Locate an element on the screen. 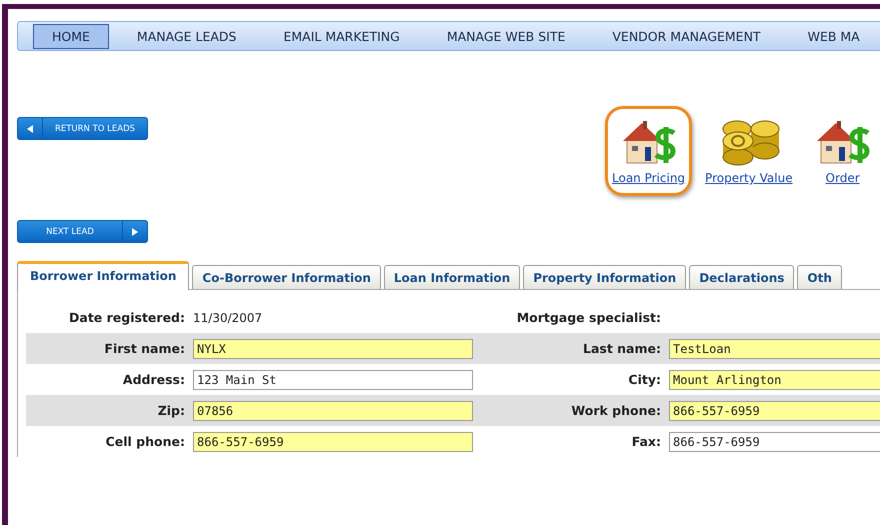 Image resolution: width=880 pixels, height=525 pixels. form-tab: Borrower Information is located at coordinates (103, 275).